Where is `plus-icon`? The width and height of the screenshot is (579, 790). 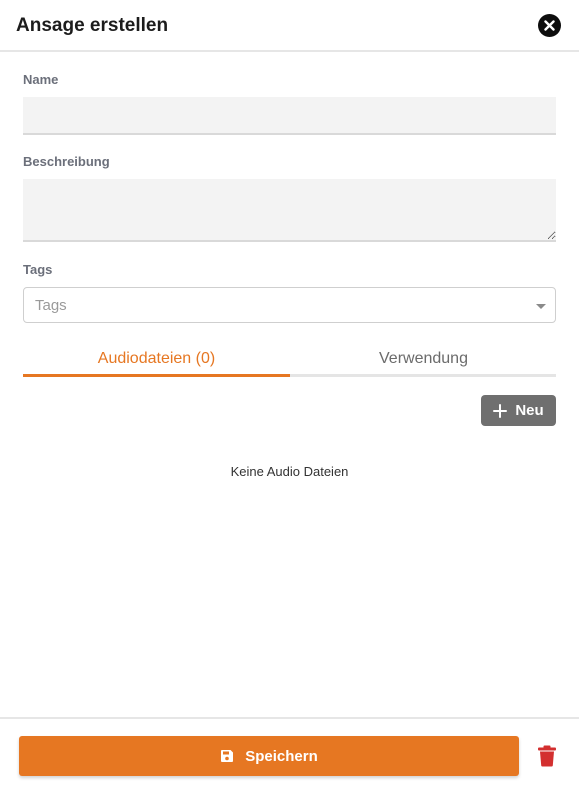 plus-icon is located at coordinates (500, 410).